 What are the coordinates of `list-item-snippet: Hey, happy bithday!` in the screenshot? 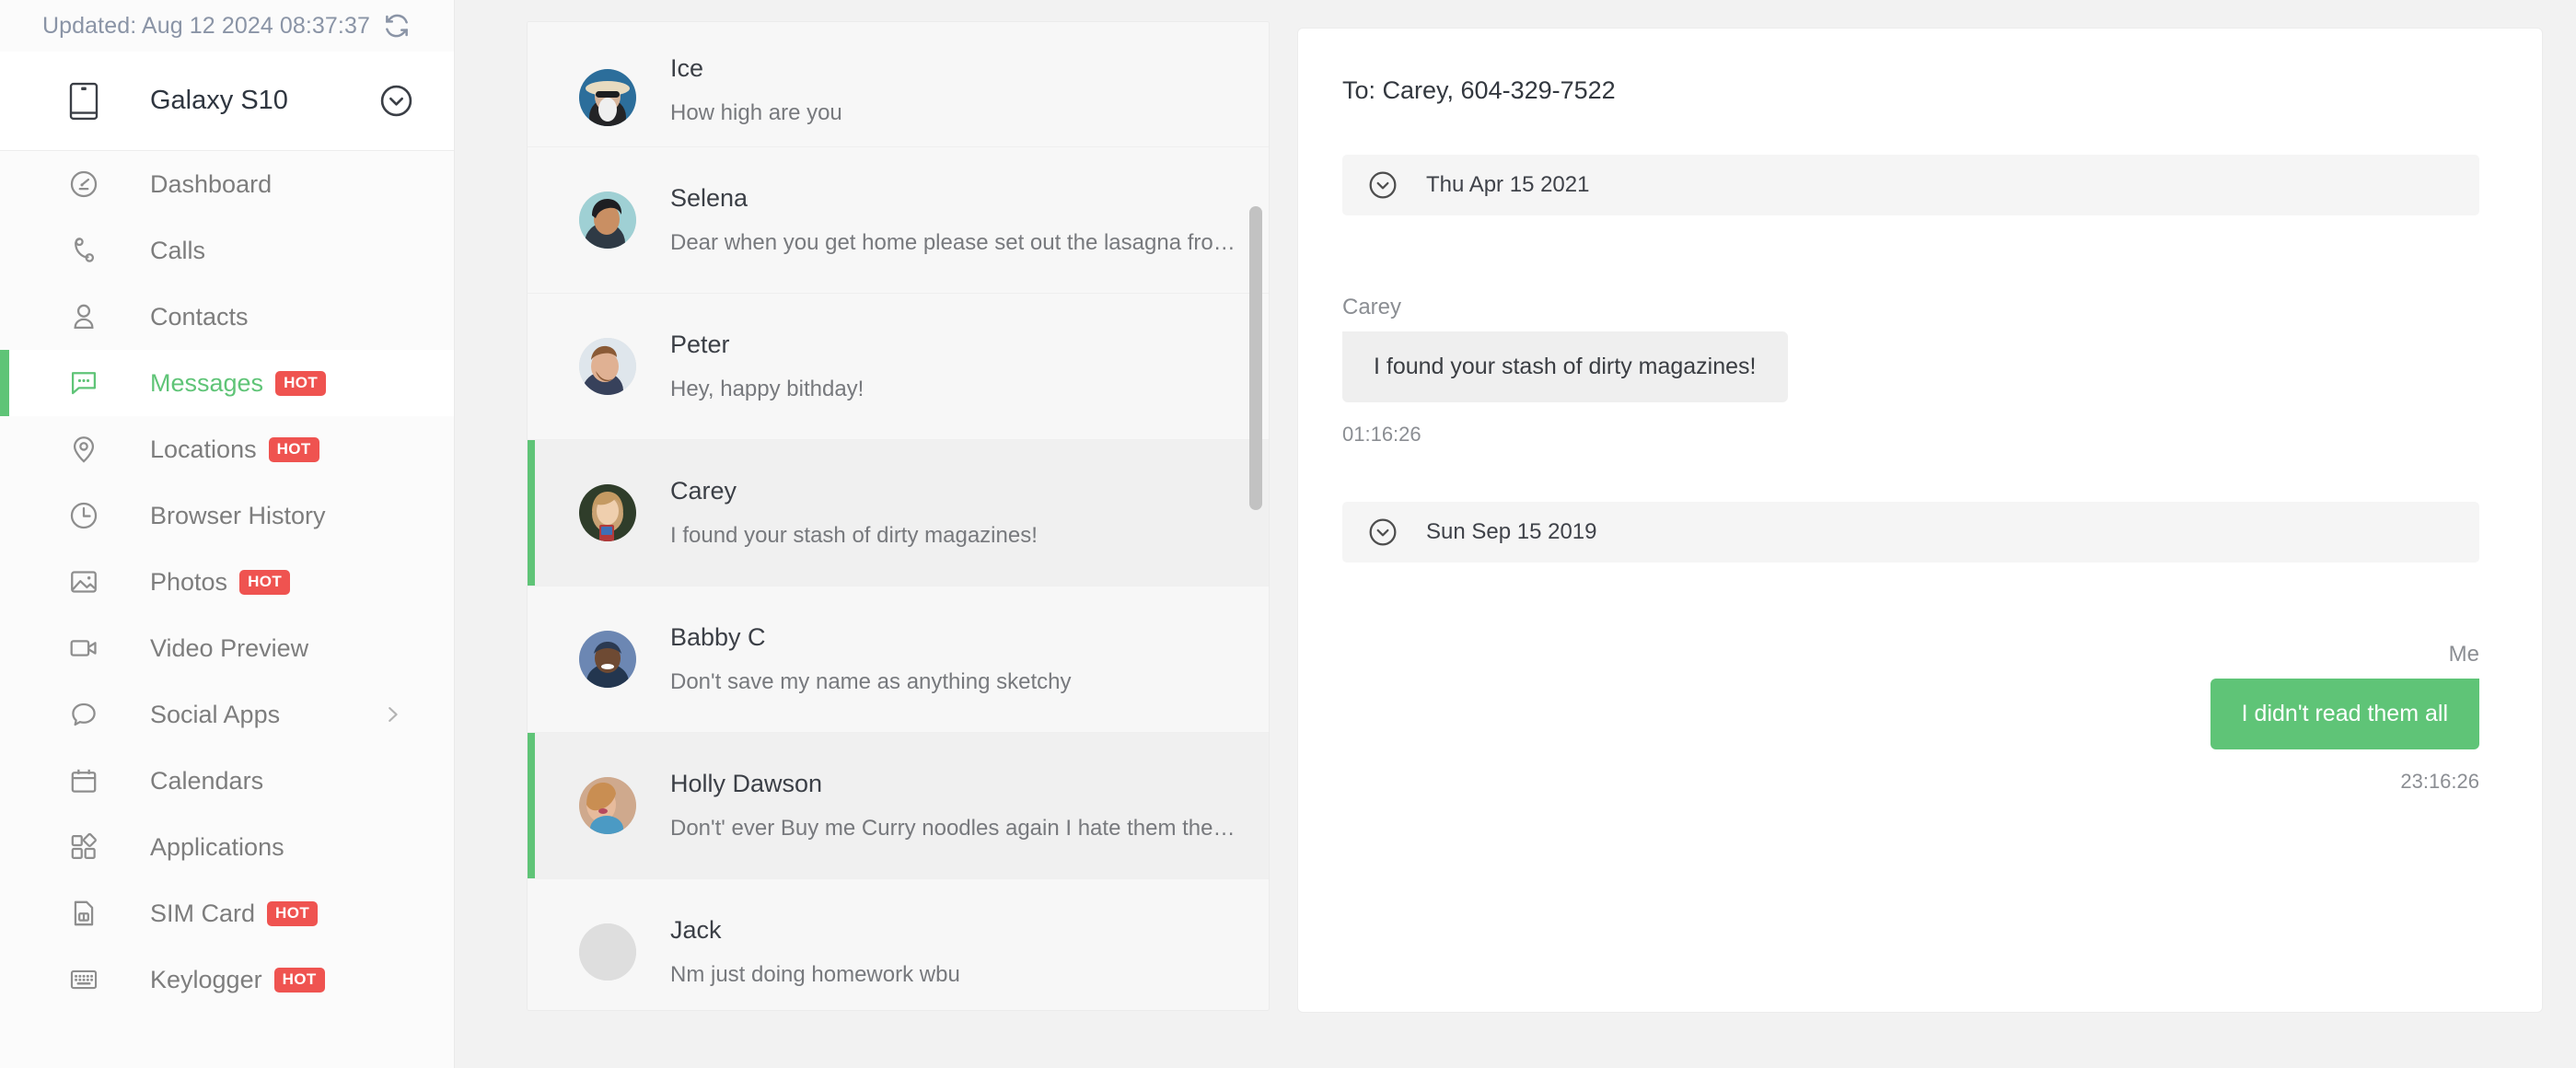 It's located at (767, 389).